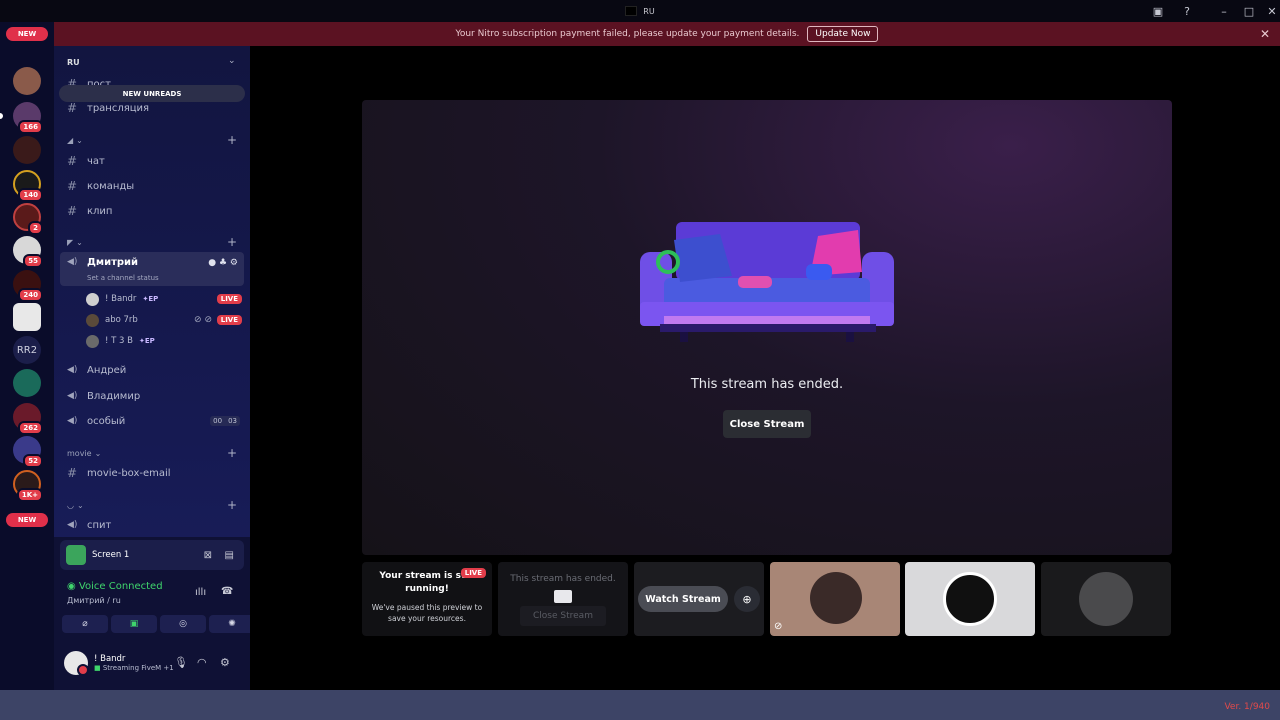  I want to click on share-screen-button: ▣, so click(134, 624).